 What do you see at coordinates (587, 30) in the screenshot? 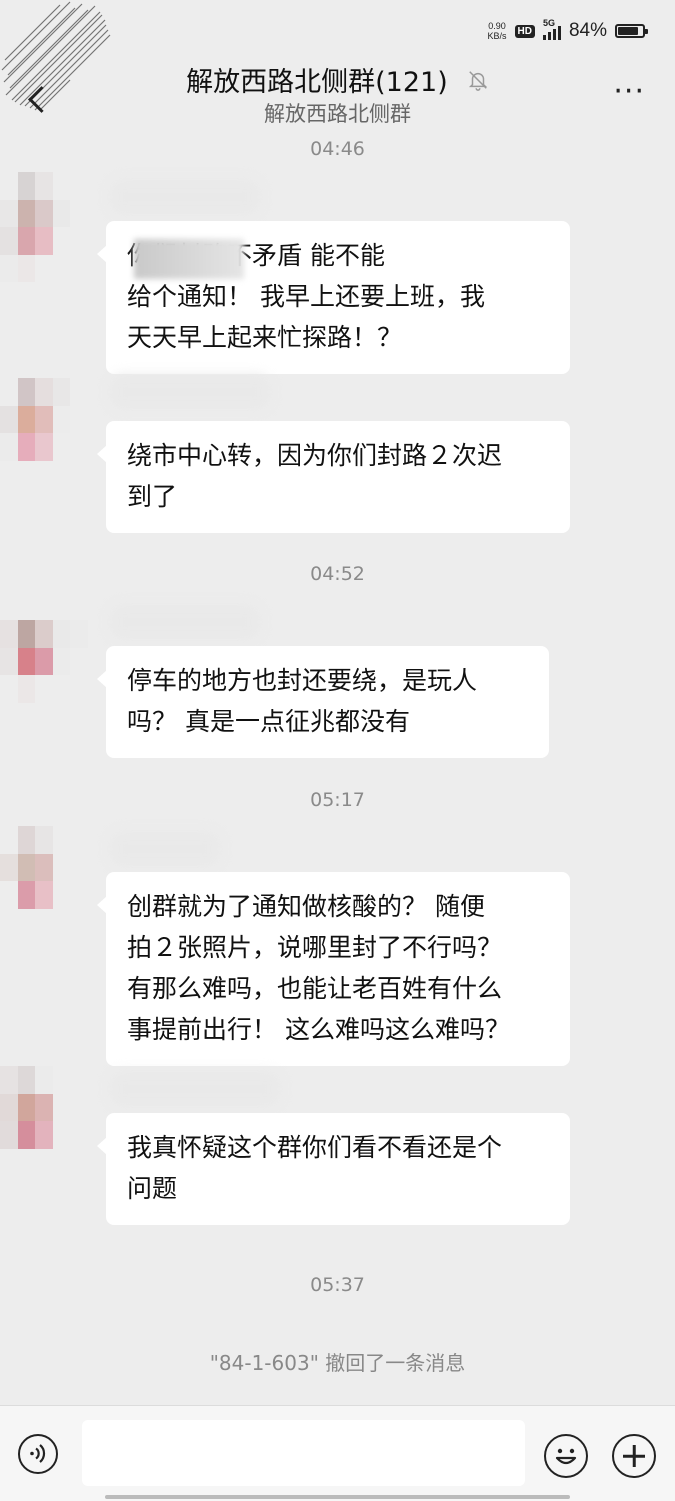
I see `battery-percent: 84%` at bounding box center [587, 30].